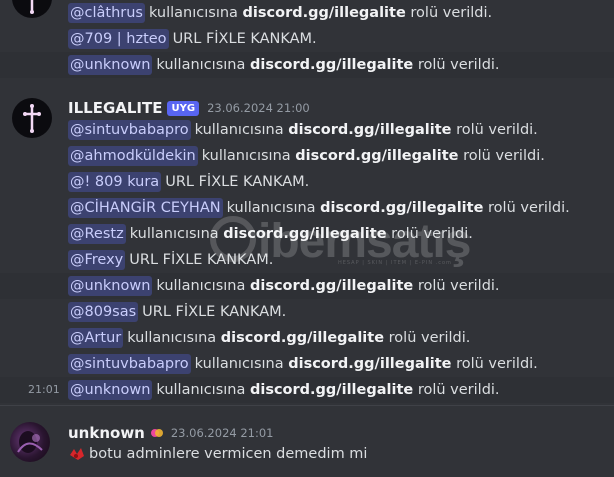 This screenshot has width=614, height=477. I want to click on user-mention: @CİHANGİR CEYHAN, so click(145, 208).